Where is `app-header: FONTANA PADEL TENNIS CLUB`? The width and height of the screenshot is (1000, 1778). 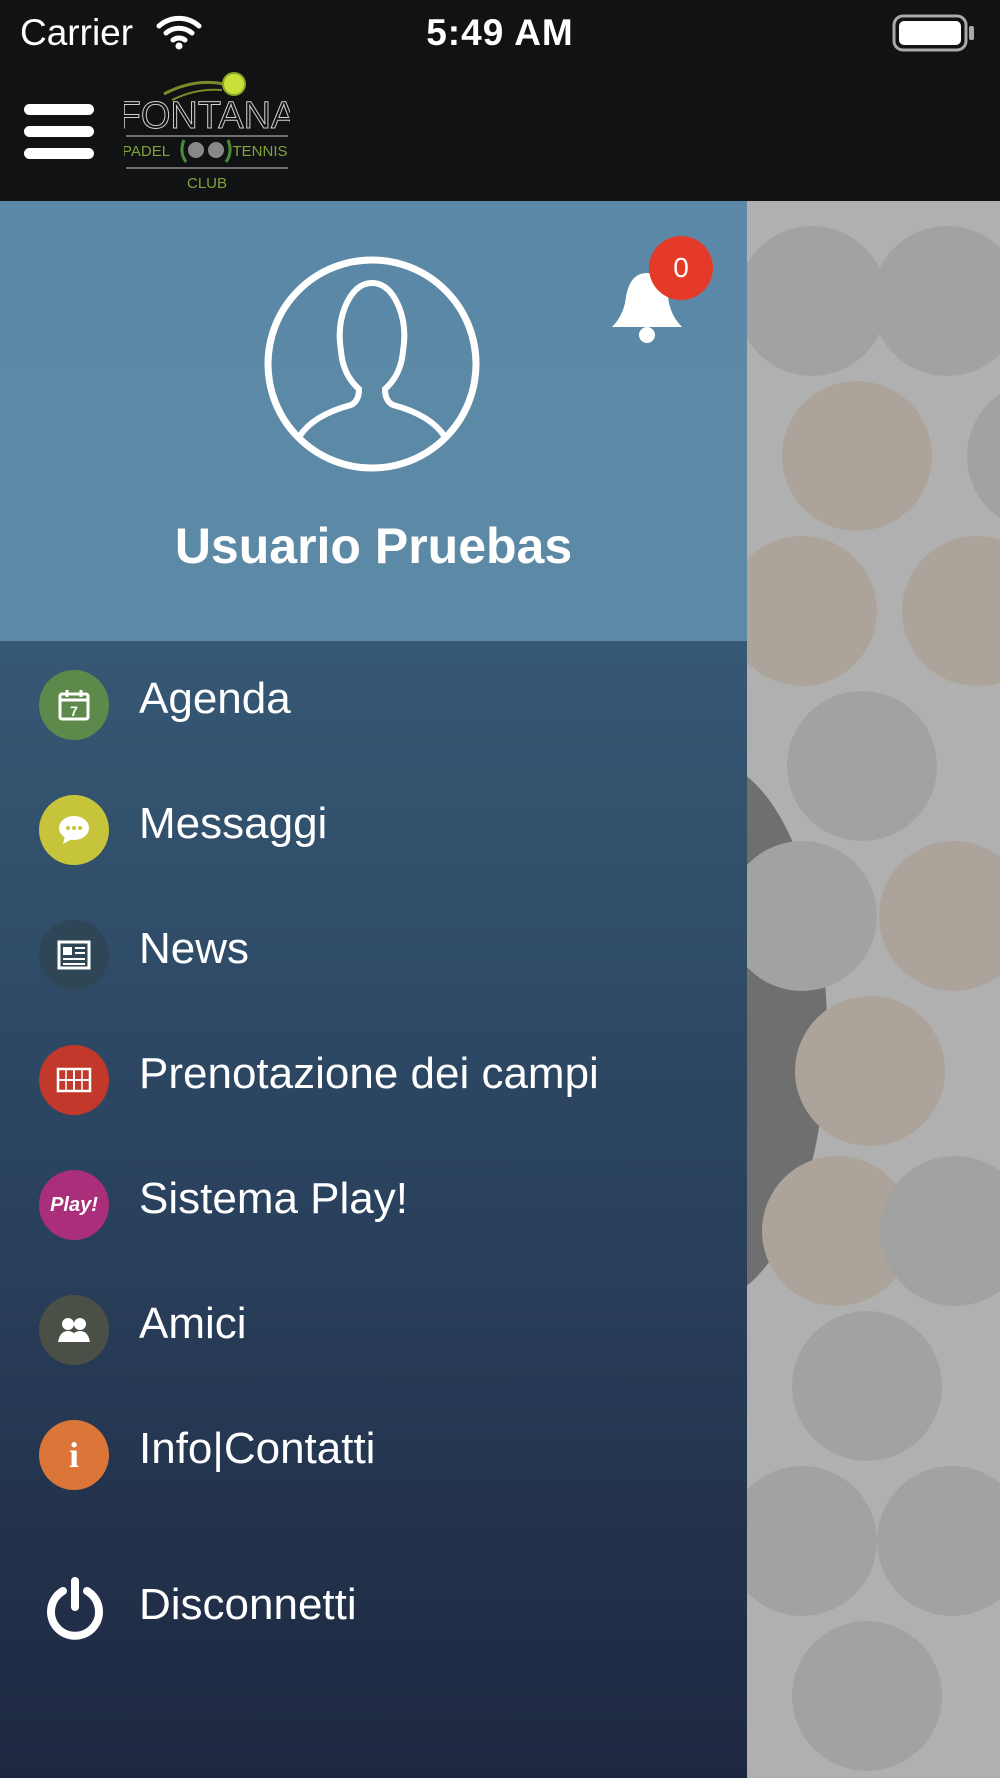 app-header: FONTANA PADEL TENNIS CLUB is located at coordinates (500, 133).